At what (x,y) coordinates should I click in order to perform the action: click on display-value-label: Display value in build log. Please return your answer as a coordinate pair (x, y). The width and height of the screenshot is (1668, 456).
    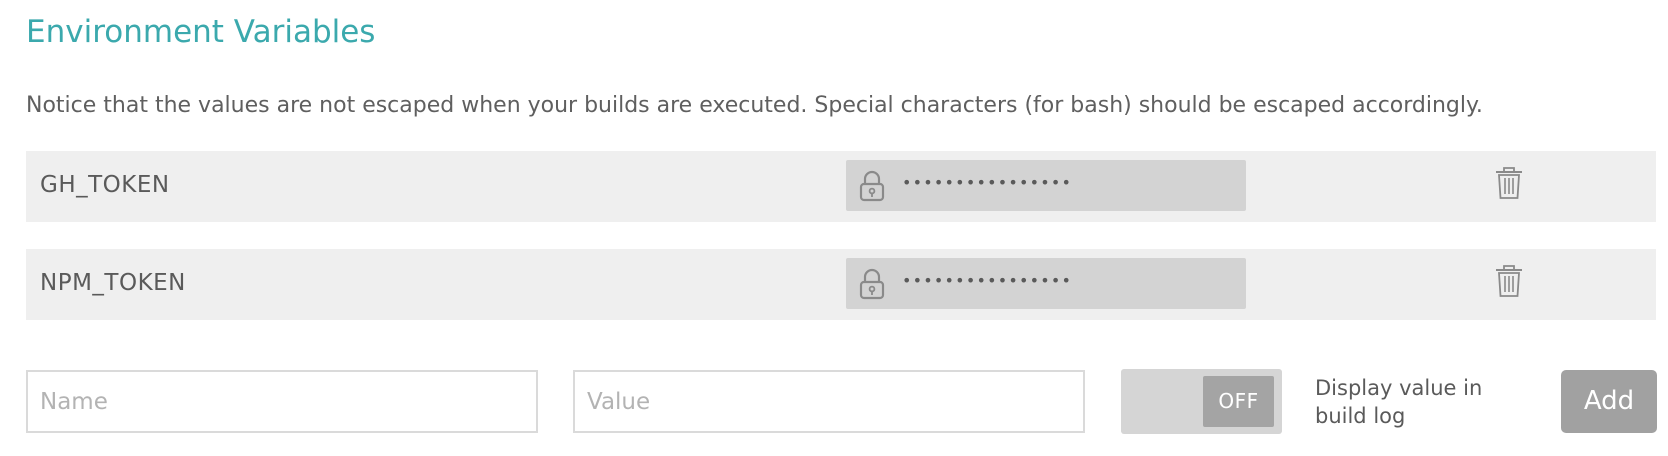
    Looking at the image, I should click on (1399, 402).